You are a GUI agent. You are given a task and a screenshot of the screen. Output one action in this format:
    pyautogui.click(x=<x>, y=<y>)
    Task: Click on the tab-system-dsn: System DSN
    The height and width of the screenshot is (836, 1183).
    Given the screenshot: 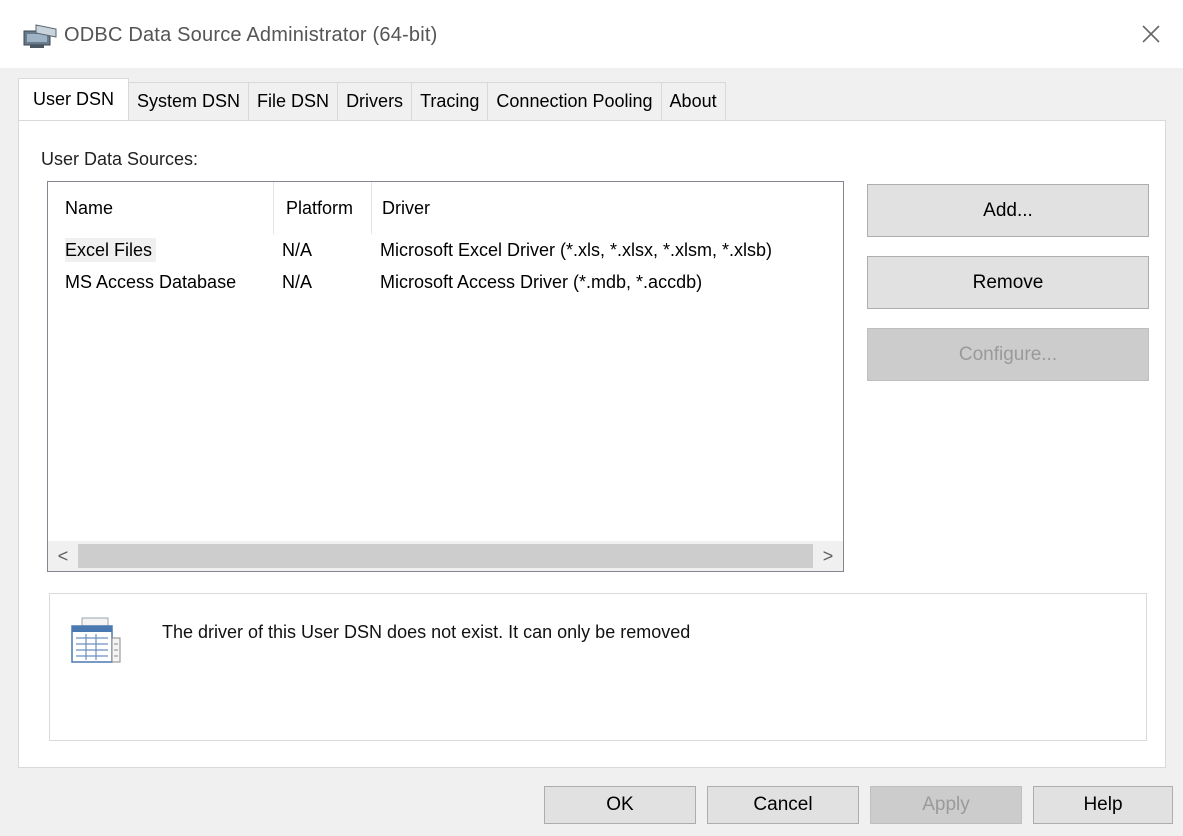 What is the action you would take?
    pyautogui.click(x=189, y=101)
    